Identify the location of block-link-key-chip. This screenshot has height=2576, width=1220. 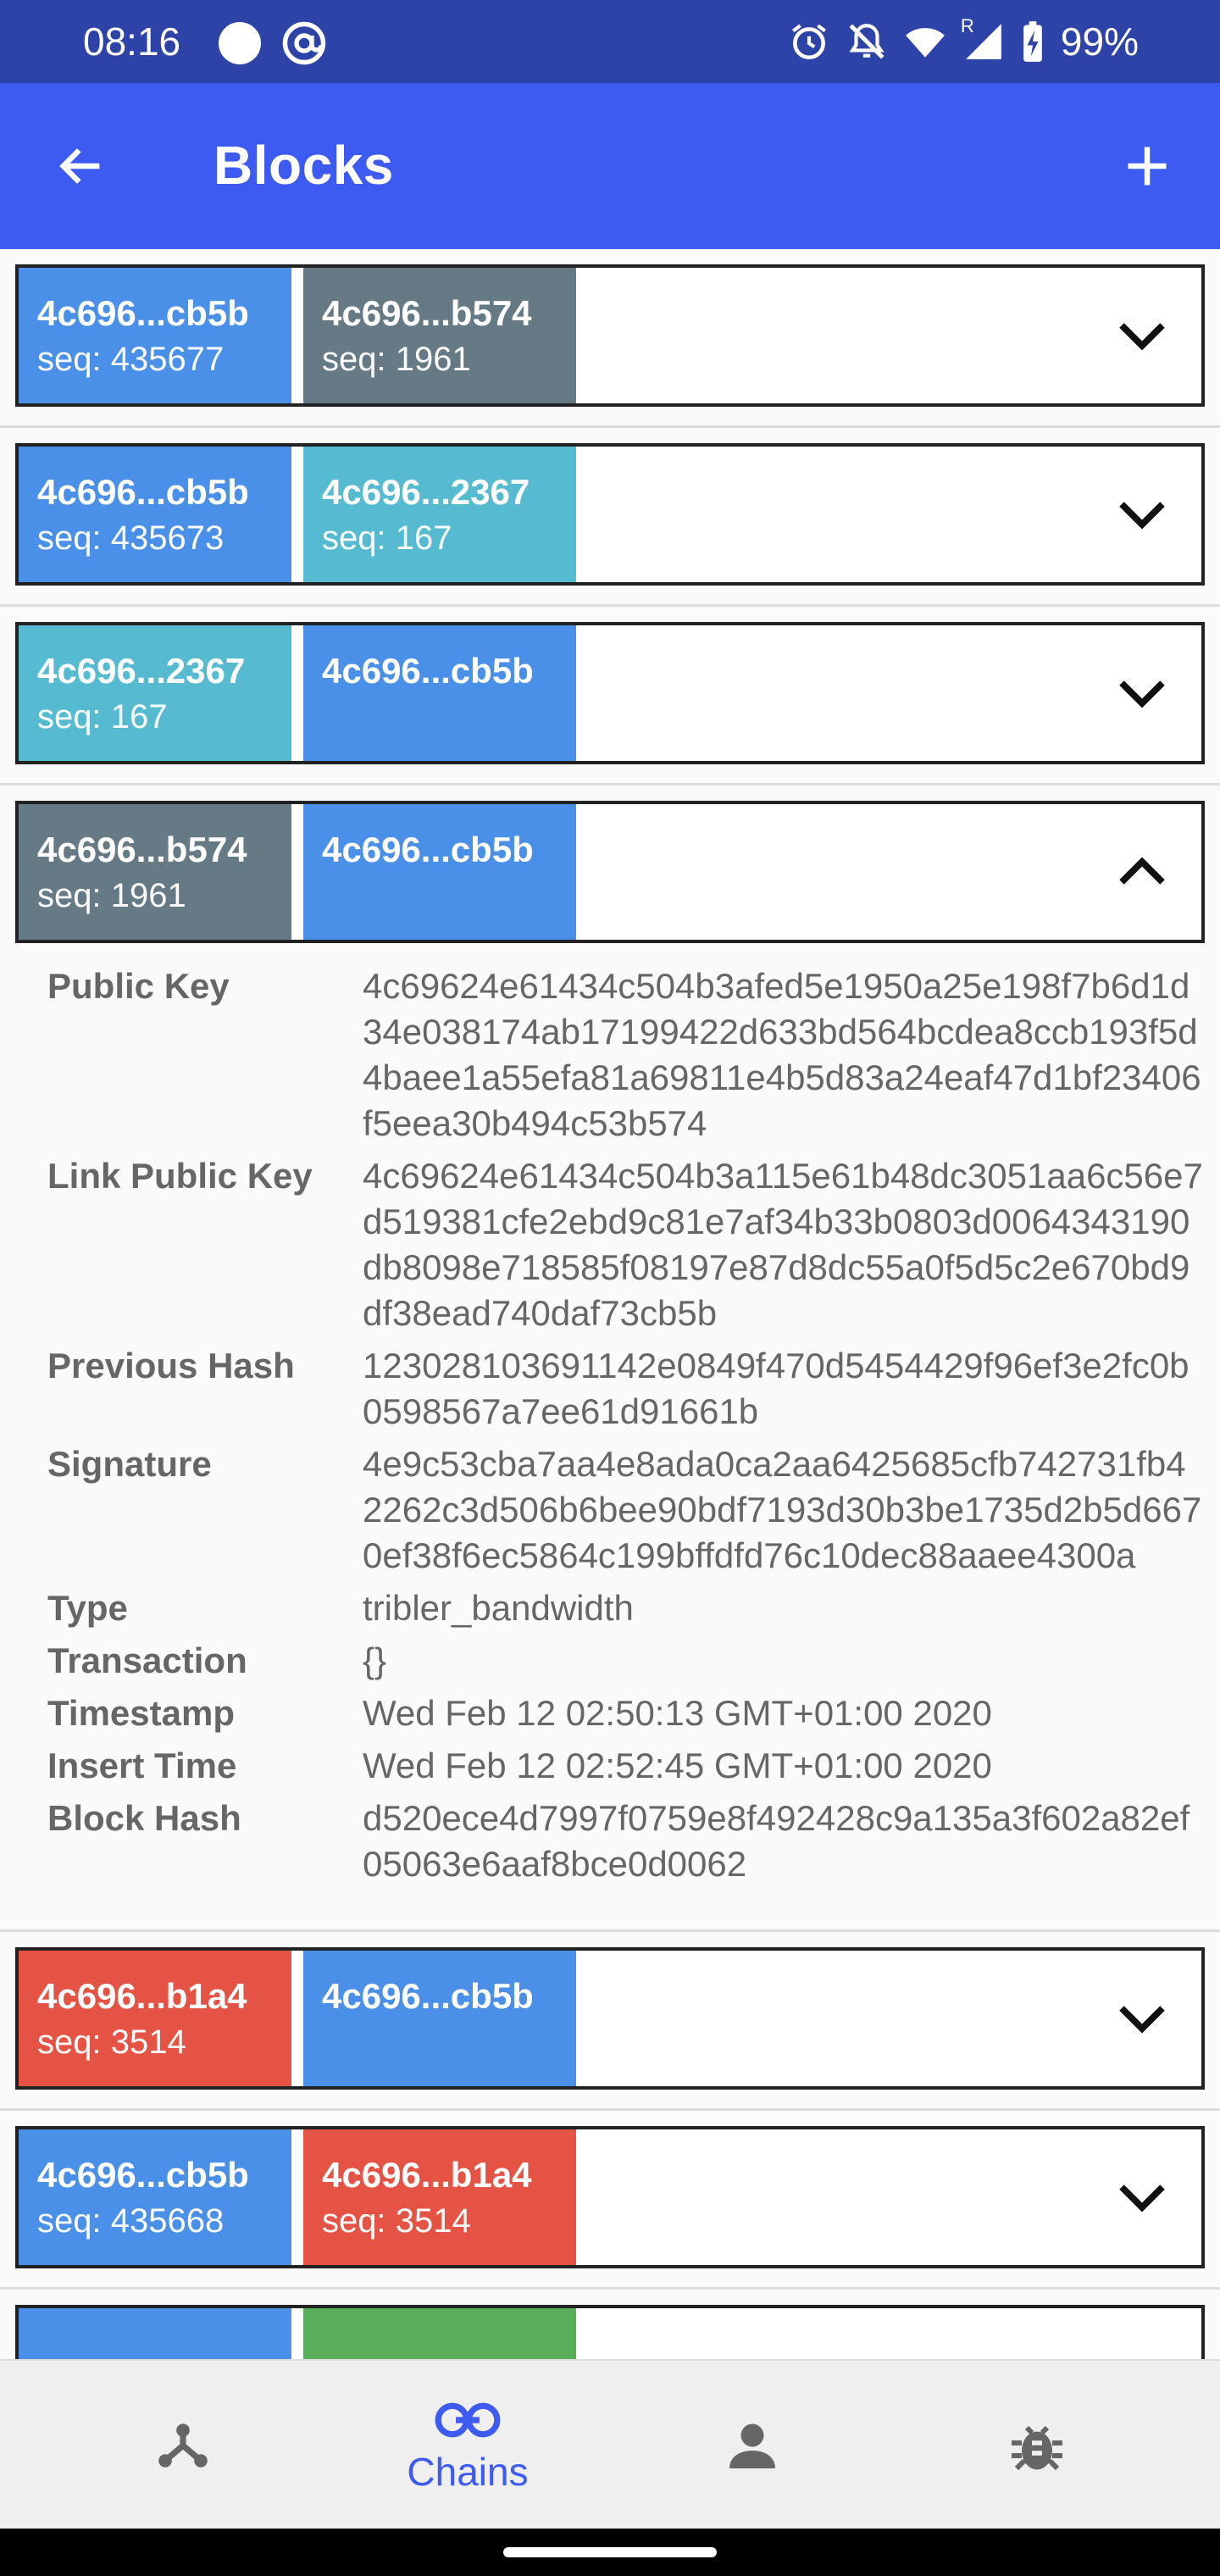
(439, 2333).